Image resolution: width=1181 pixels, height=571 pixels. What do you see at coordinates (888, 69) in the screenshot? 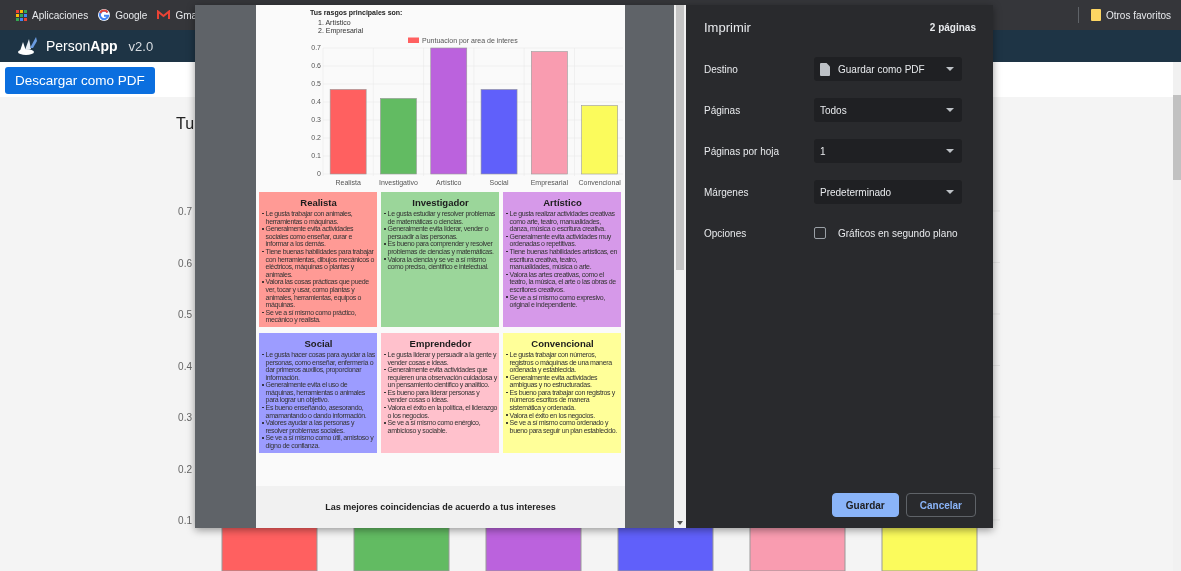
I see `setting-select: Guardar como PDF` at bounding box center [888, 69].